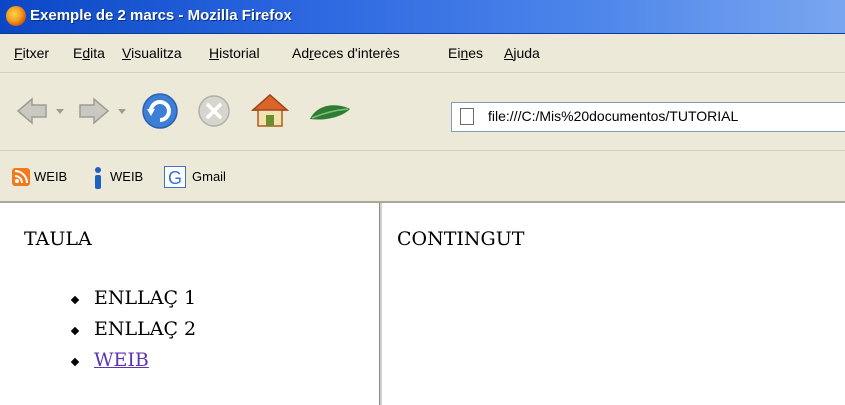 The height and width of the screenshot is (405, 845). What do you see at coordinates (234, 53) in the screenshot?
I see `menu-historial: Historial` at bounding box center [234, 53].